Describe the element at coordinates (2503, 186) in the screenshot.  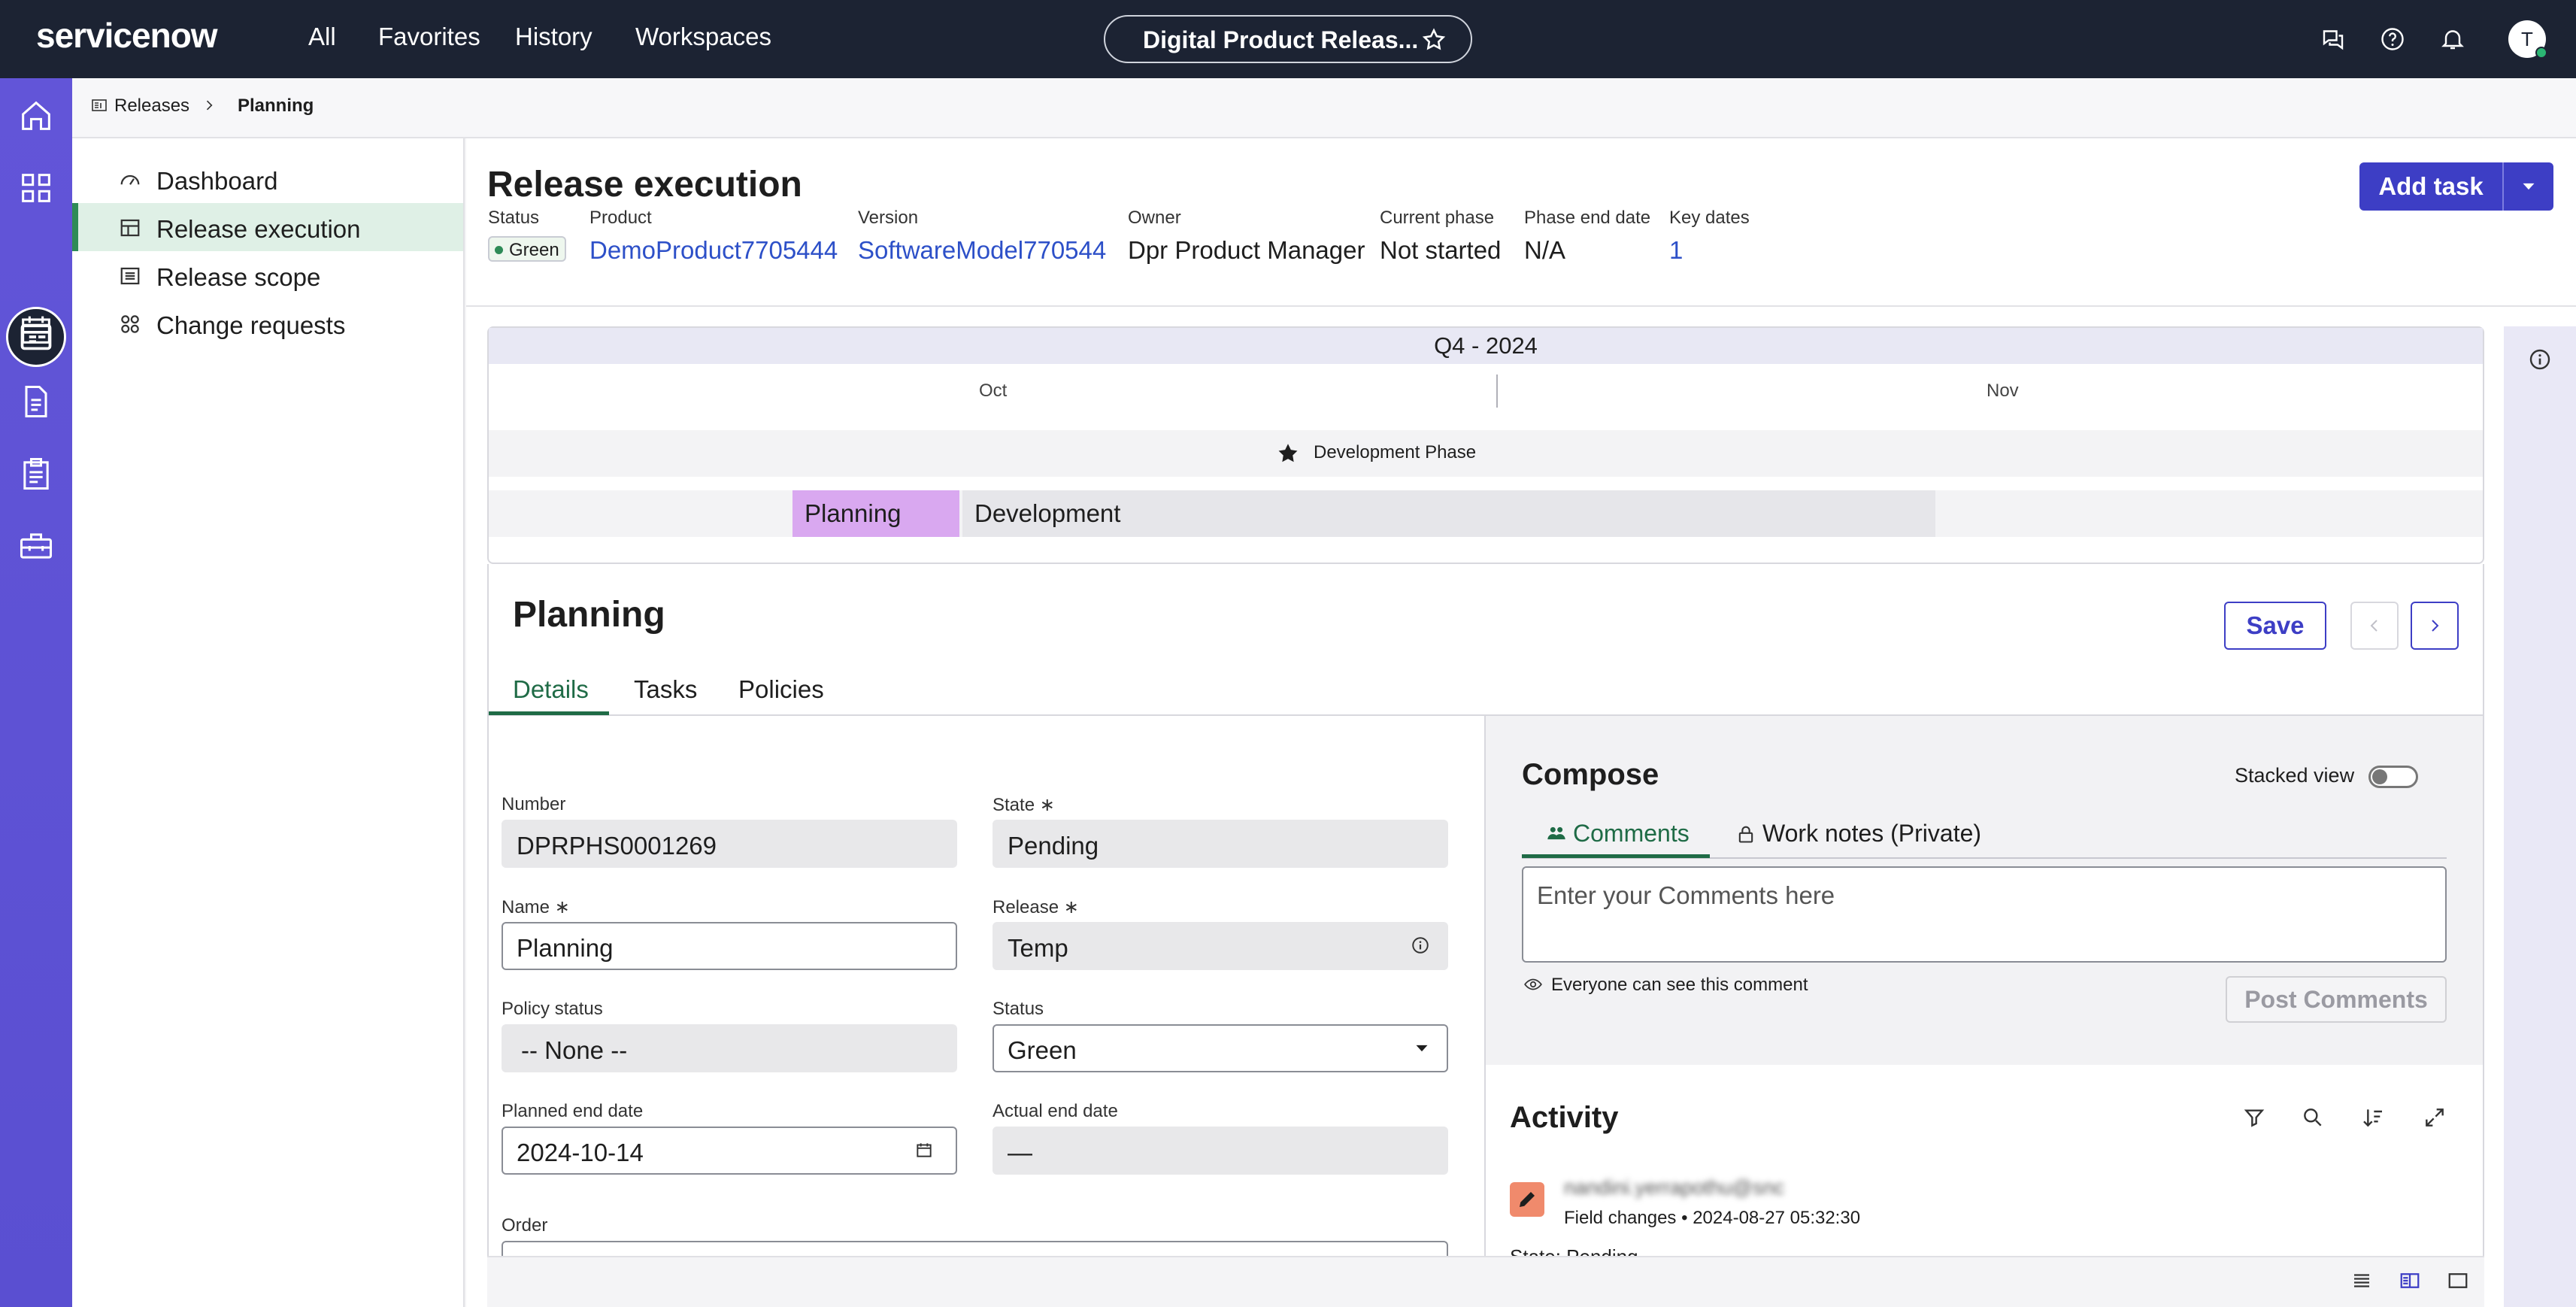
I see `split-divider` at that location.